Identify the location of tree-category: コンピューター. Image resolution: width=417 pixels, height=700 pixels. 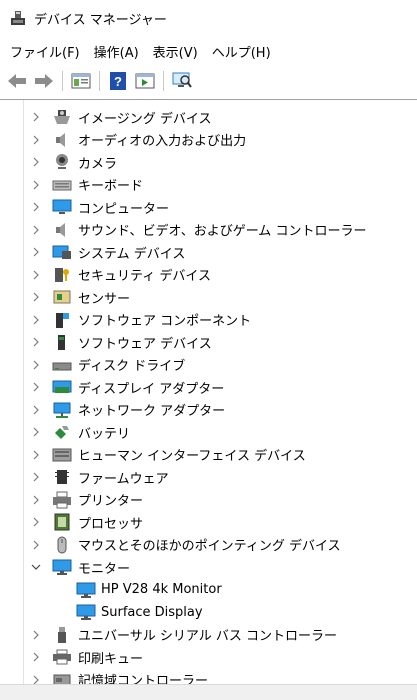
(208, 207).